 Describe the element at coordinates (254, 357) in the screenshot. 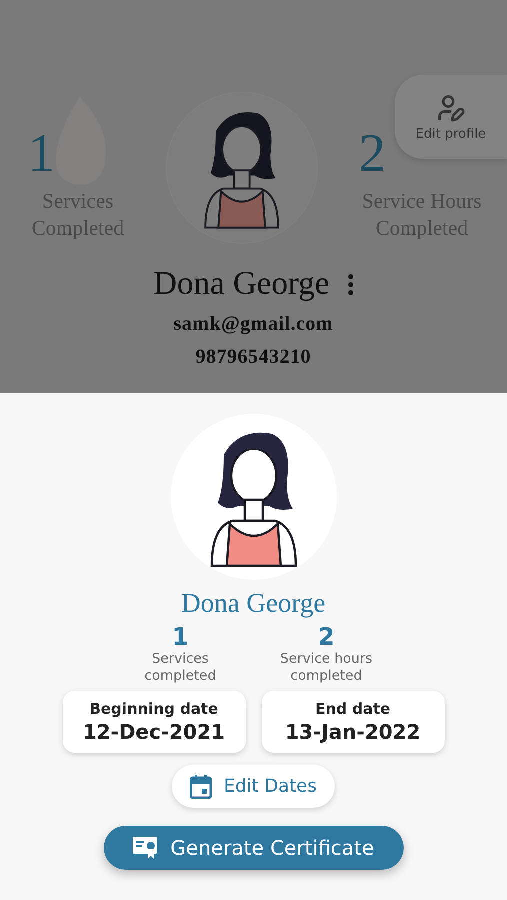

I see `phone-text: 98796543210` at that location.